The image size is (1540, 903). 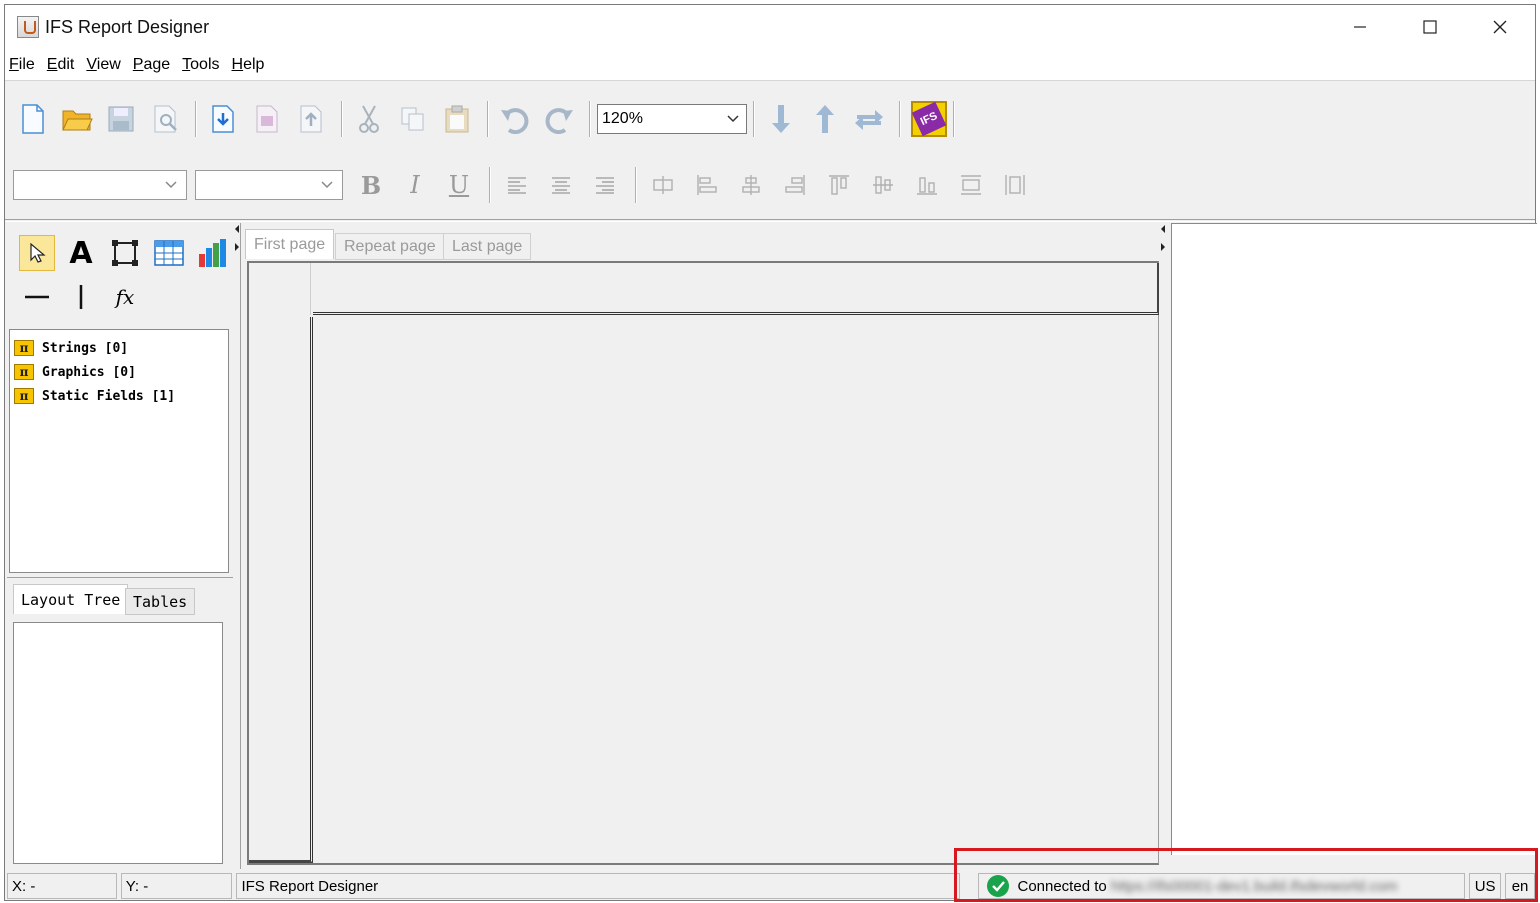 What do you see at coordinates (125, 253) in the screenshot?
I see `rectangle-tool-button` at bounding box center [125, 253].